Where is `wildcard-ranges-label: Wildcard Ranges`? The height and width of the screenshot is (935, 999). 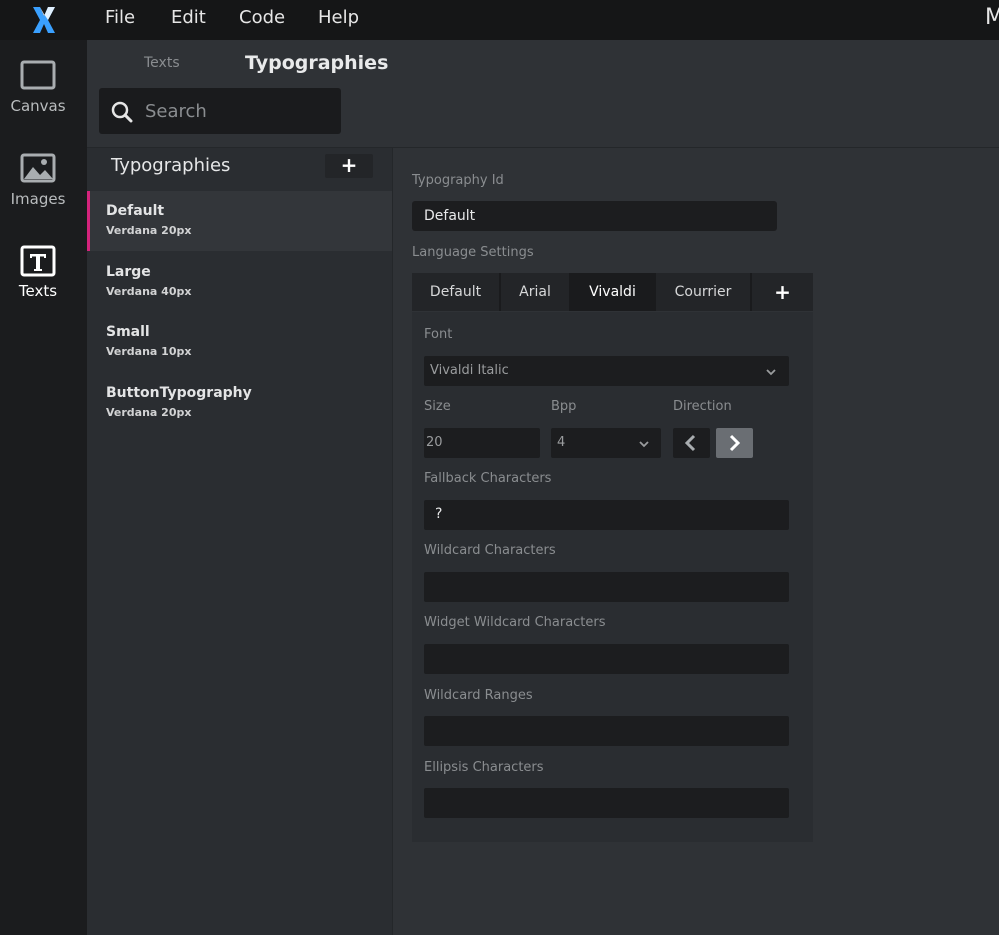
wildcard-ranges-label: Wildcard Ranges is located at coordinates (478, 695).